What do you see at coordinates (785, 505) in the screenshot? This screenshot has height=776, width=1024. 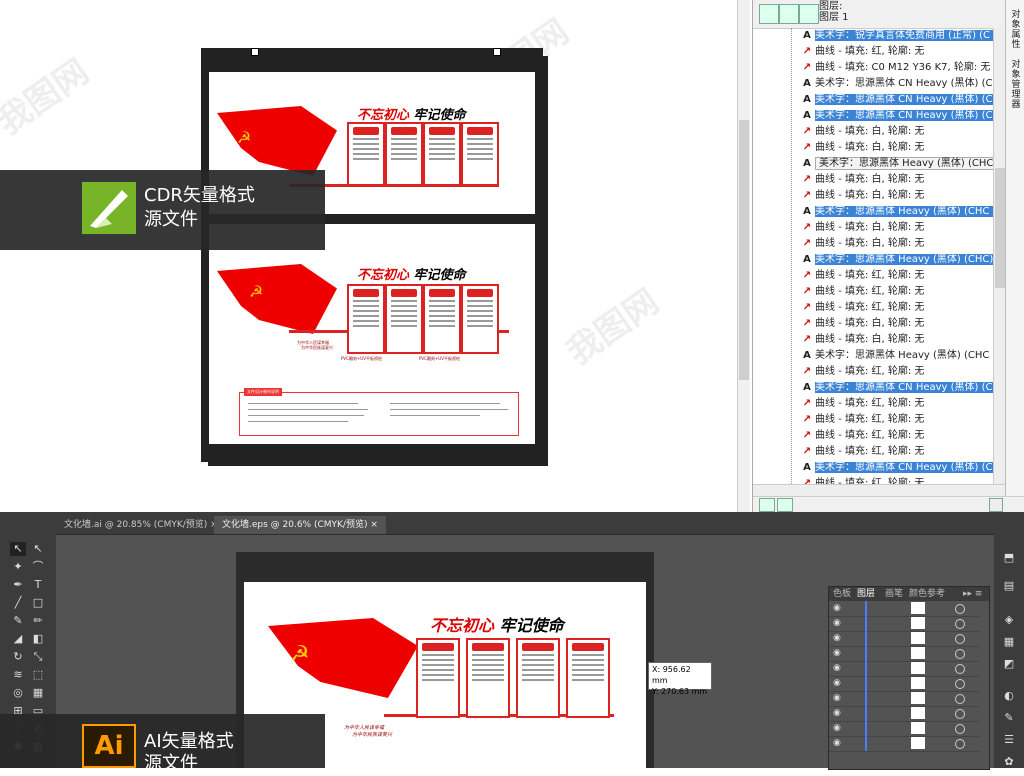 I see `new-master-layer-icon` at bounding box center [785, 505].